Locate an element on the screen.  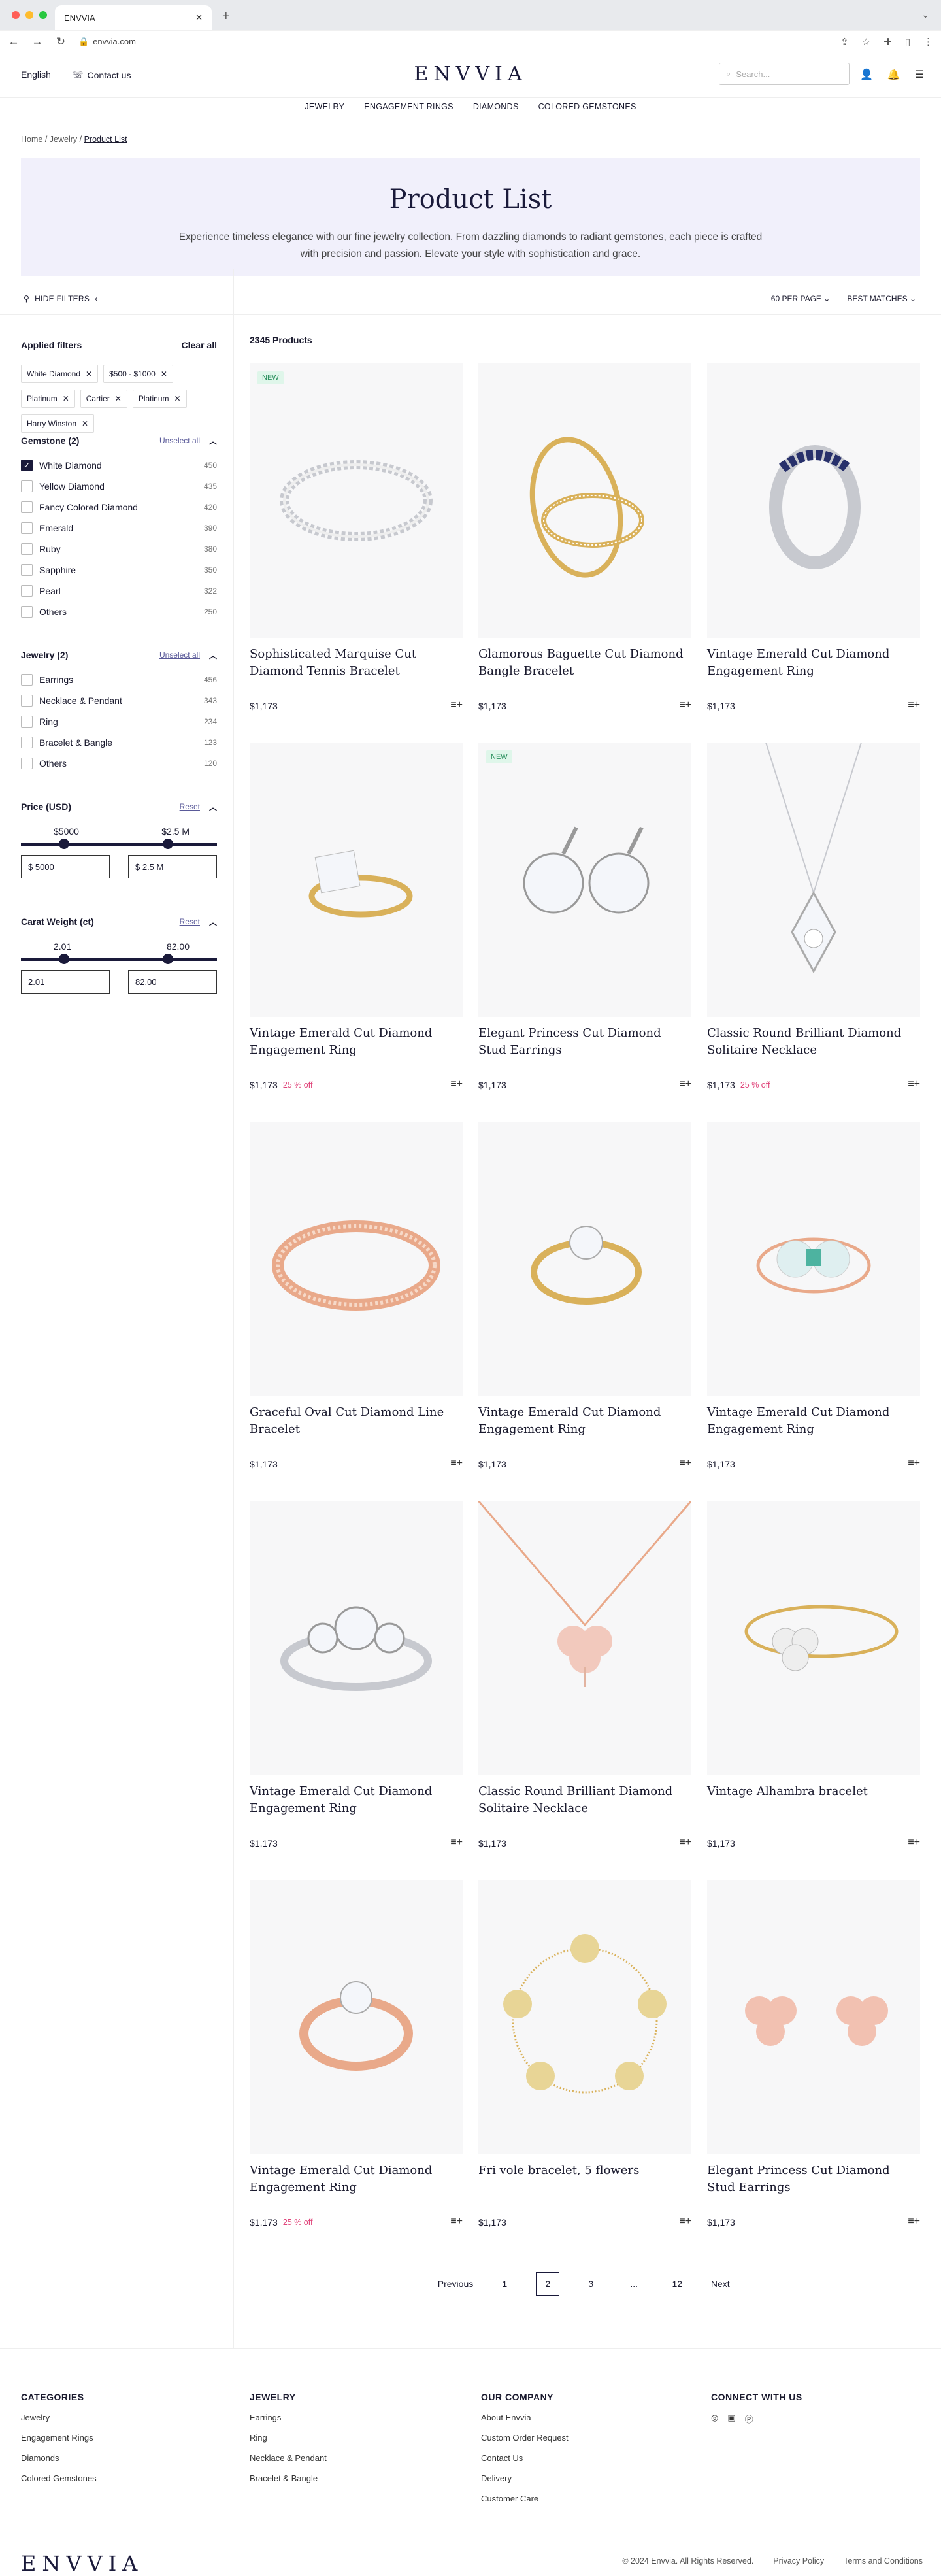
nav-jewelry: JEWELRY is located at coordinates (324, 110).